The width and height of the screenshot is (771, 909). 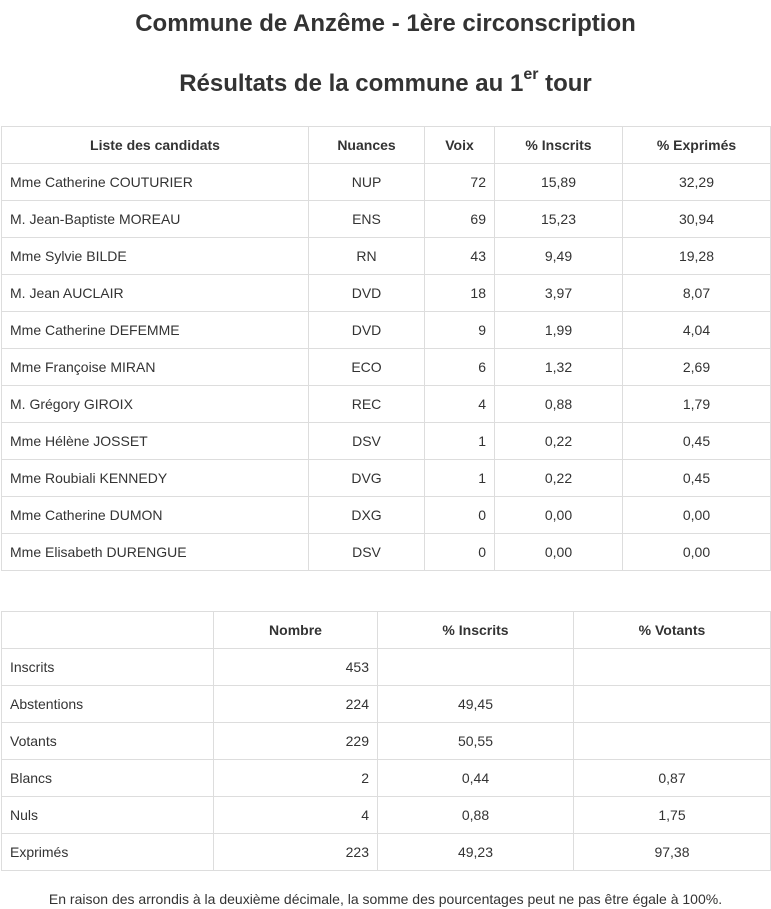 I want to click on table-row: Votants 229 50,55, so click(x=386, y=741).